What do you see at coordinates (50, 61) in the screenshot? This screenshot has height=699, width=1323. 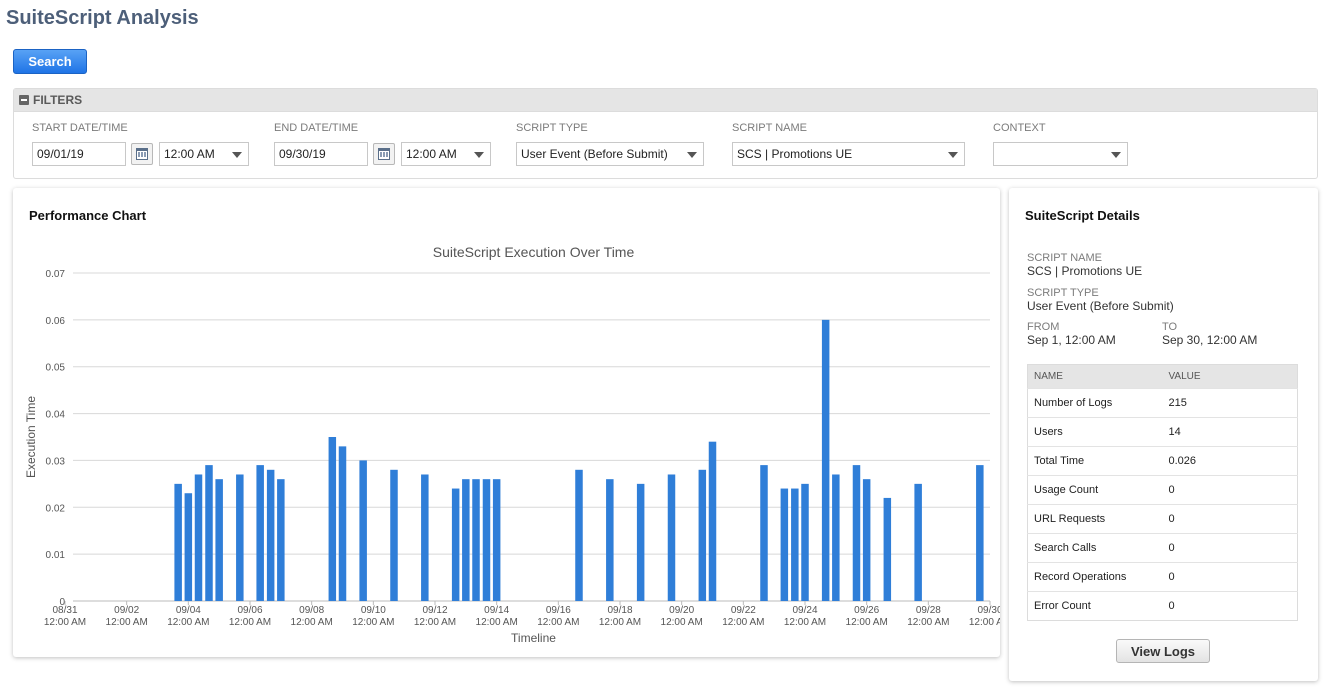 I see `search-button: Search` at bounding box center [50, 61].